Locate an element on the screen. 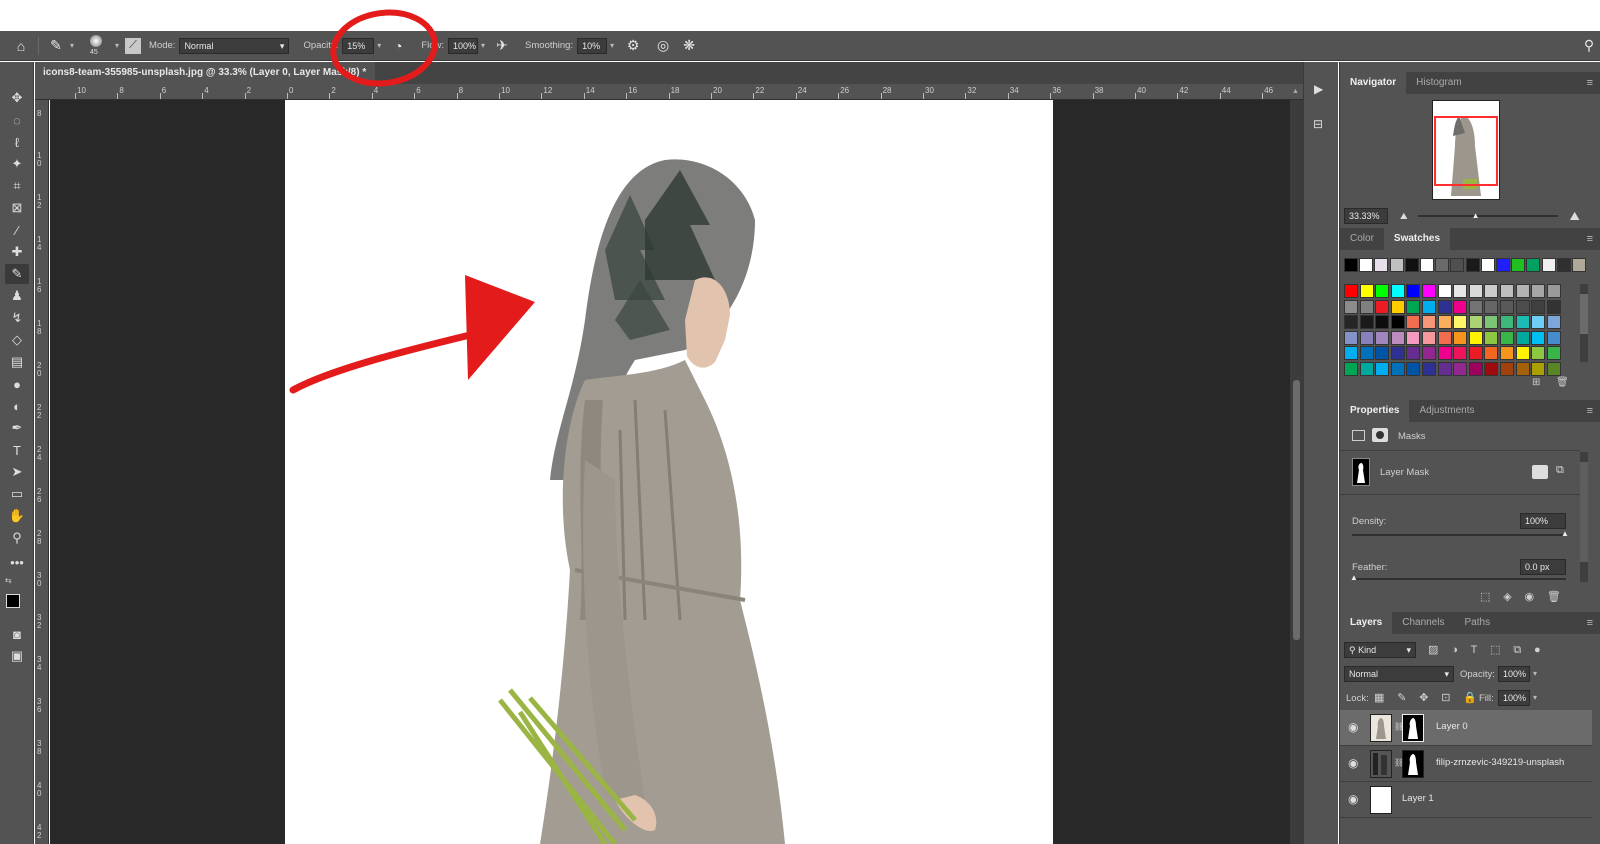  type-filter-icon: T is located at coordinates (1474, 650).